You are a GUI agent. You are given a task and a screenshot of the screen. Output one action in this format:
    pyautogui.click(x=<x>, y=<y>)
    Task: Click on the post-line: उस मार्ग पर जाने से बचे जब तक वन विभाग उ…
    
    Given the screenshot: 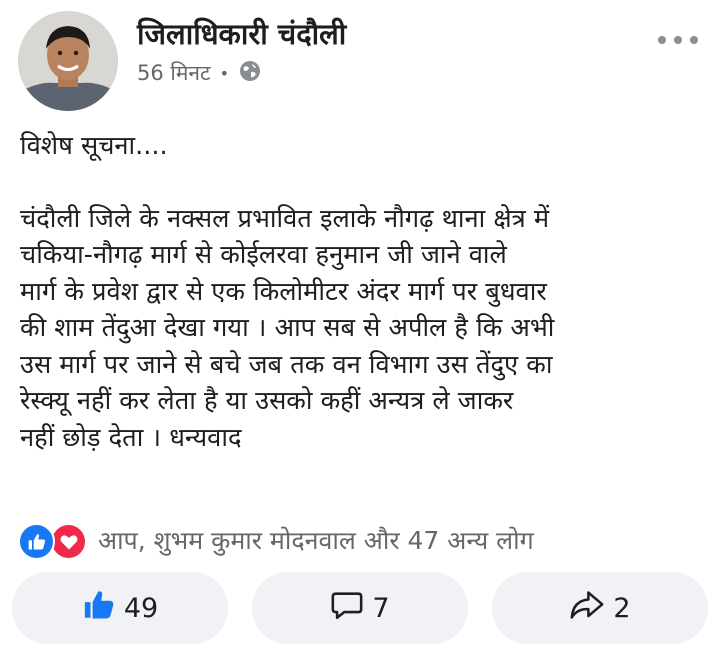 What is the action you would take?
    pyautogui.click(x=286, y=364)
    